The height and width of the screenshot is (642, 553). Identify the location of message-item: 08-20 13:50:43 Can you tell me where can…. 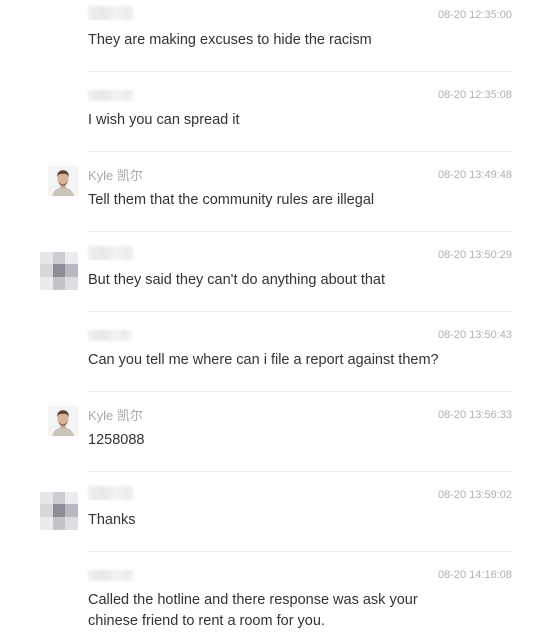
(276, 360).